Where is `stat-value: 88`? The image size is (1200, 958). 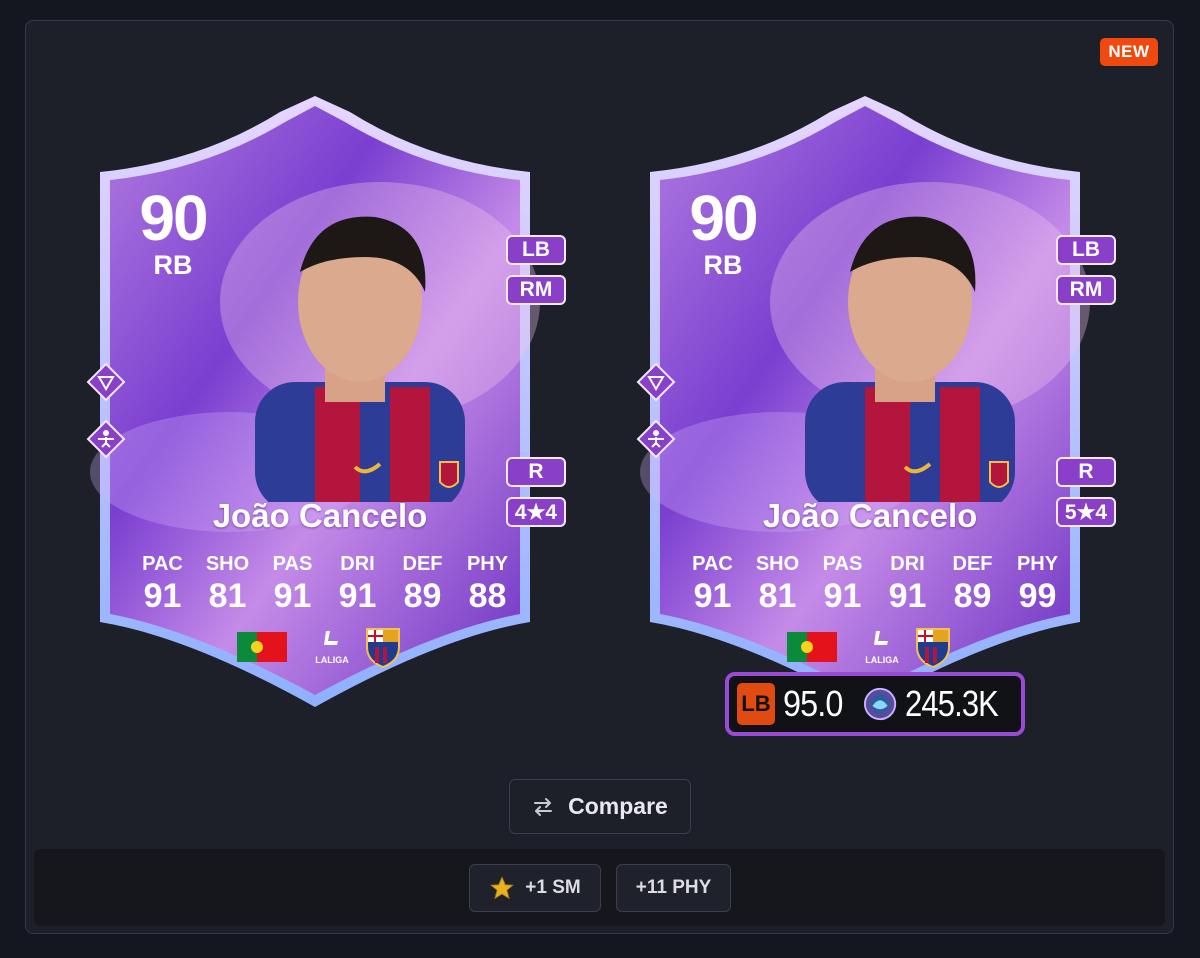
stat-value: 88 is located at coordinates (487, 596).